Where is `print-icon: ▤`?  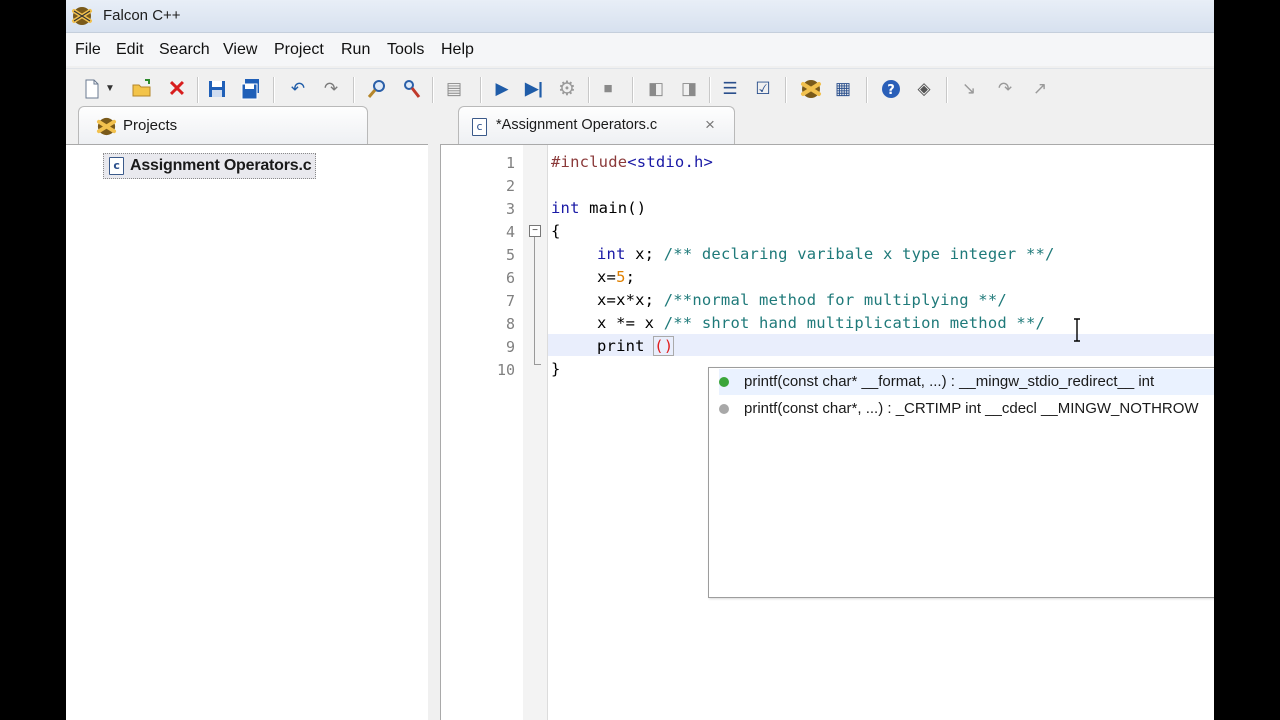 print-icon: ▤ is located at coordinates (454, 89).